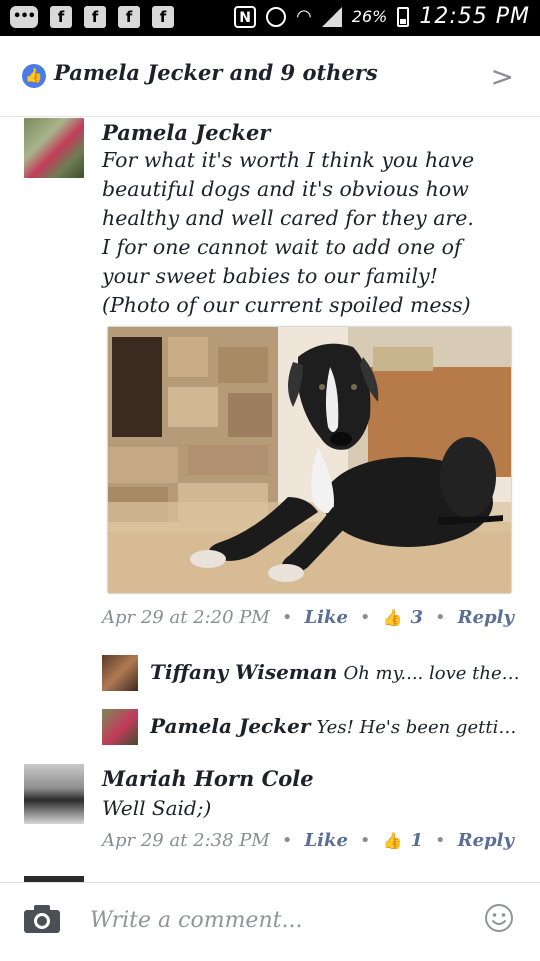 The width and height of the screenshot is (540, 961). I want to click on comment-line: For what it's worth I think you have, so click(288, 160).